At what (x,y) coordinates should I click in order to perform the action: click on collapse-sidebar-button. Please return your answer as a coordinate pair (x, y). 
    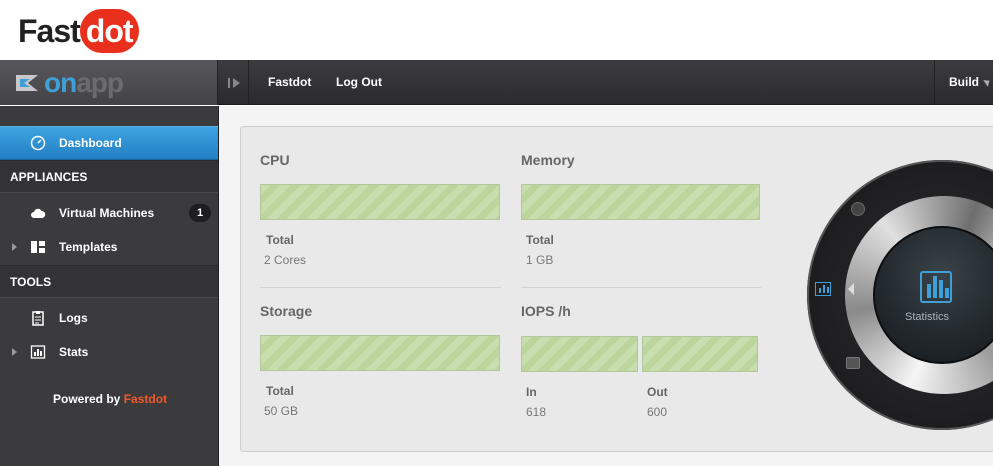
    Looking at the image, I should click on (234, 82).